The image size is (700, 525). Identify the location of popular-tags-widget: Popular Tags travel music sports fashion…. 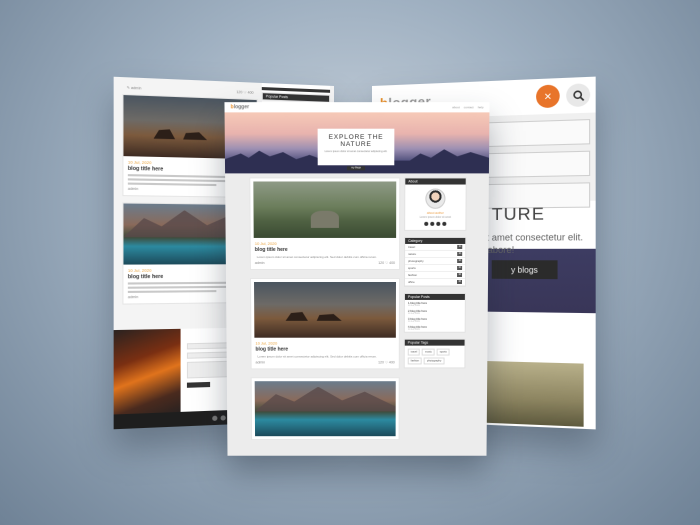
(434, 353).